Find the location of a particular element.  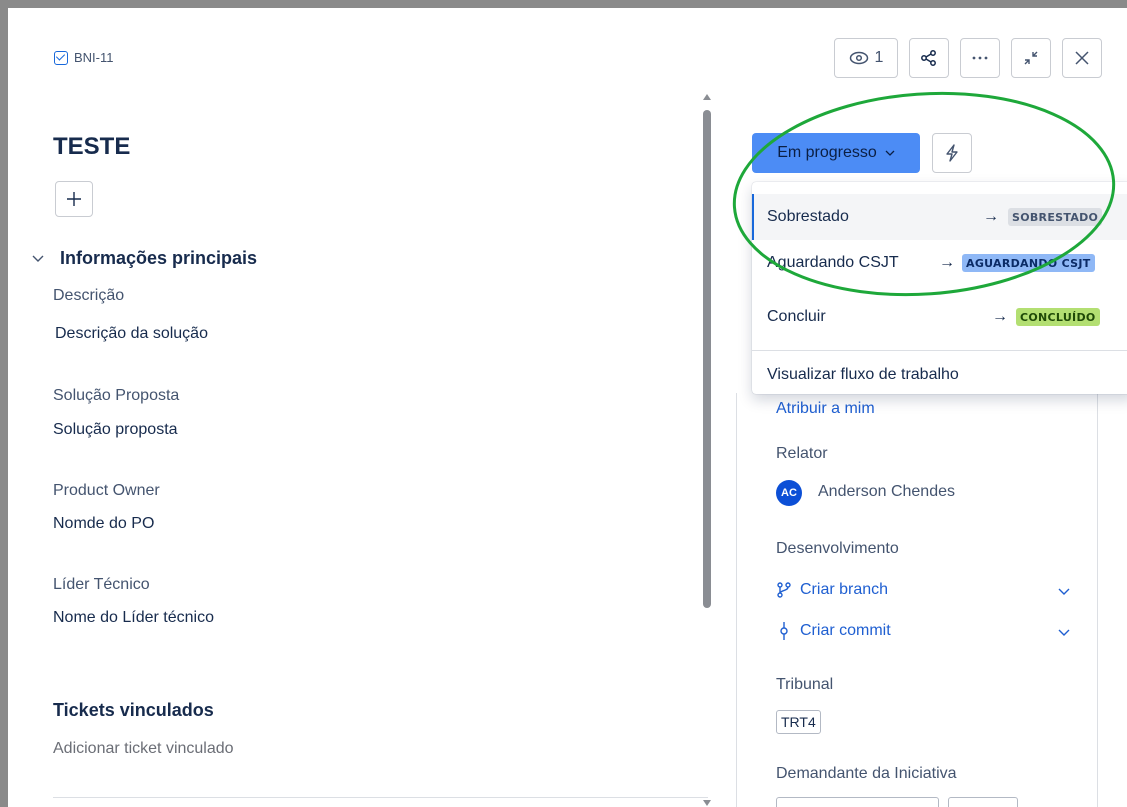

add-button is located at coordinates (74, 199).